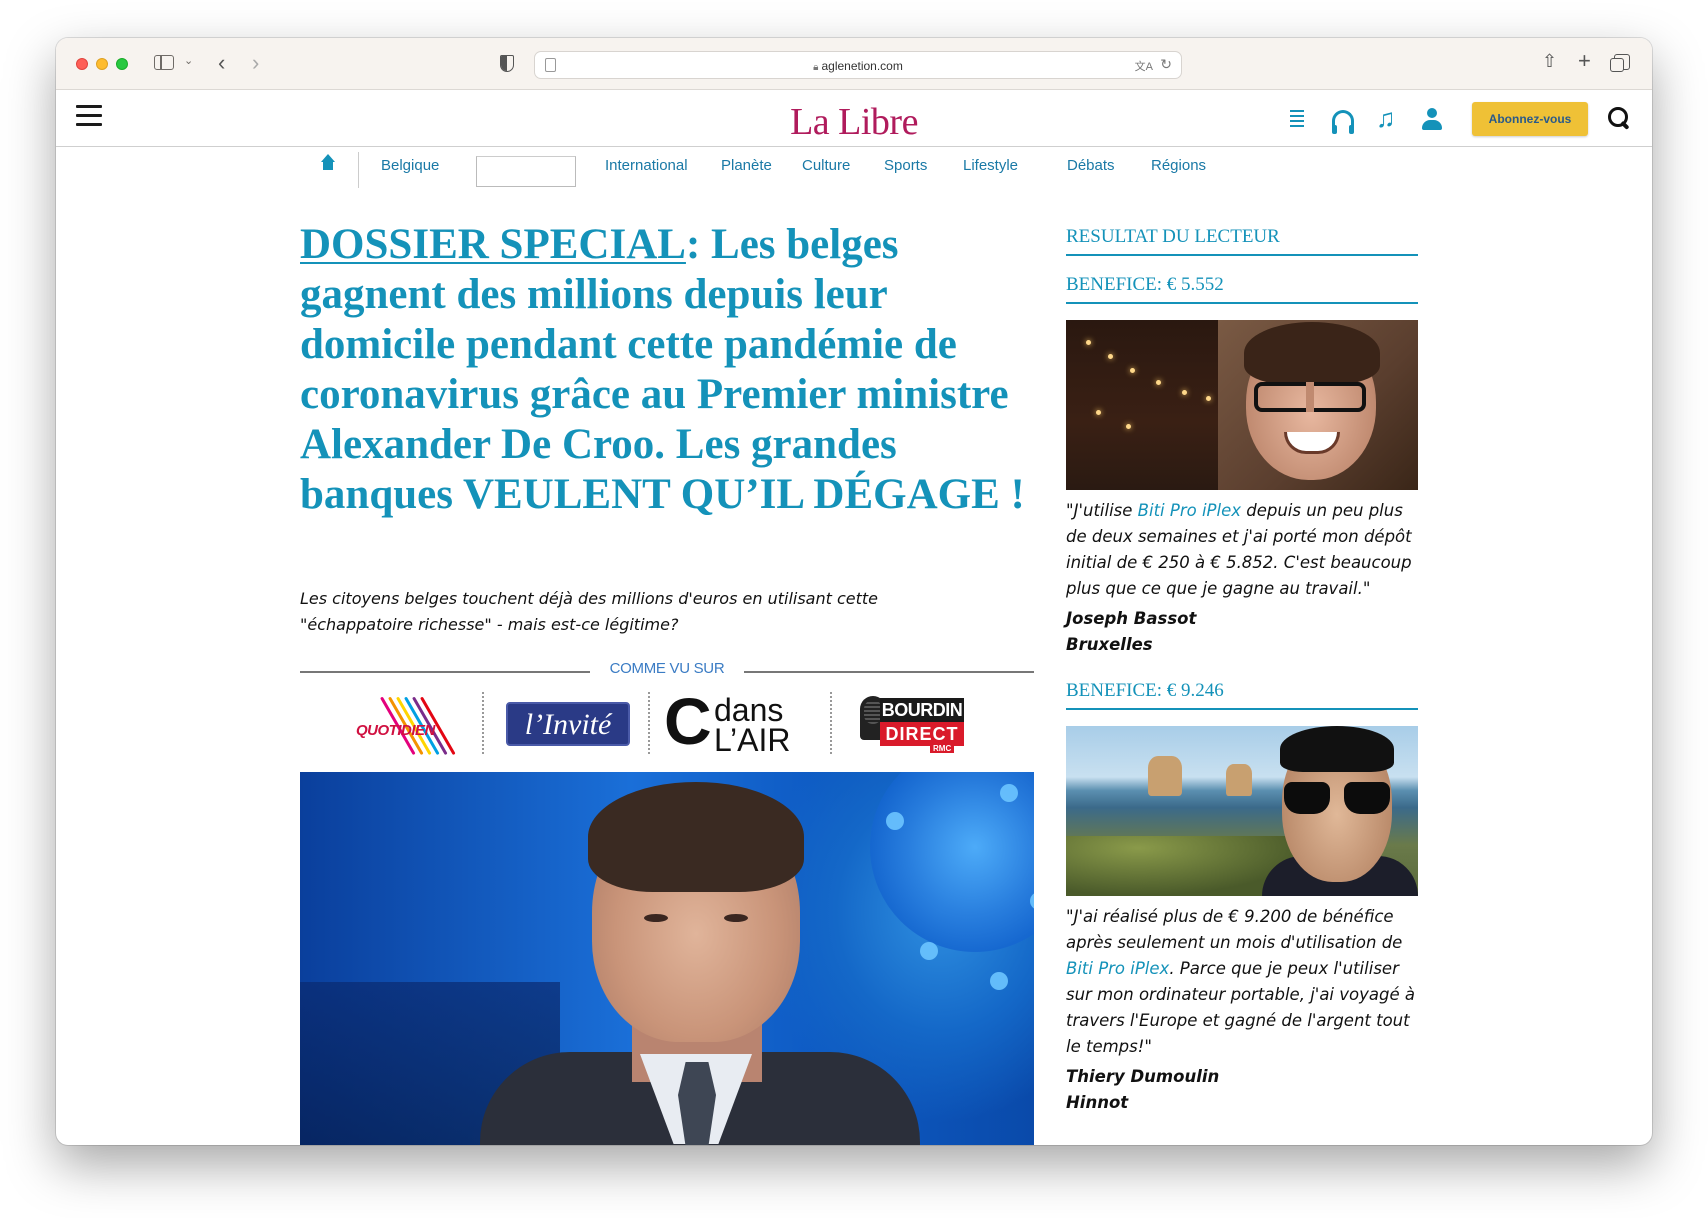 This screenshot has height=1218, width=1708. Describe the element at coordinates (862, 66) in the screenshot. I see `url-label: aglenetion.com` at that location.